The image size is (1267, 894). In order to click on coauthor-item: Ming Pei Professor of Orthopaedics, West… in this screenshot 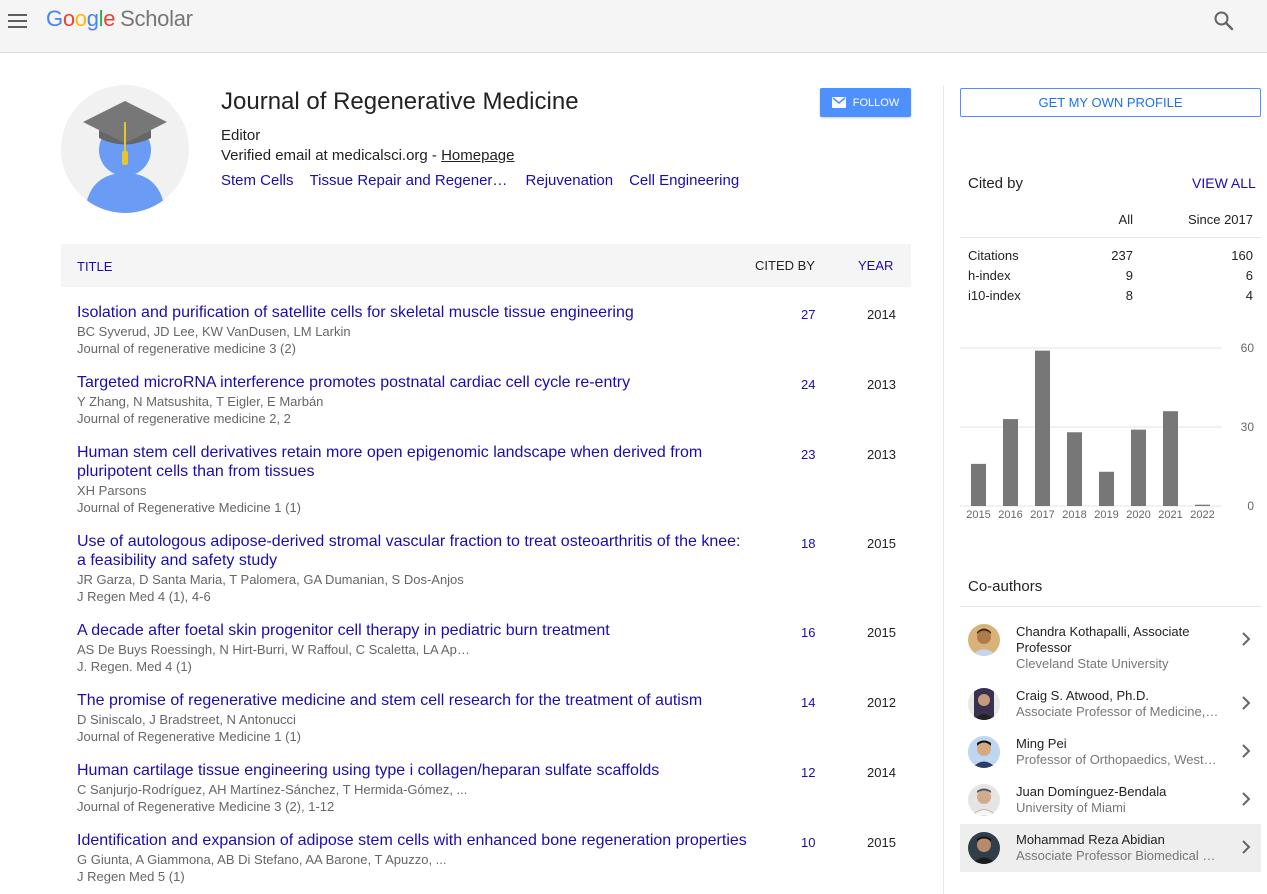, I will do `click(1110, 752)`.